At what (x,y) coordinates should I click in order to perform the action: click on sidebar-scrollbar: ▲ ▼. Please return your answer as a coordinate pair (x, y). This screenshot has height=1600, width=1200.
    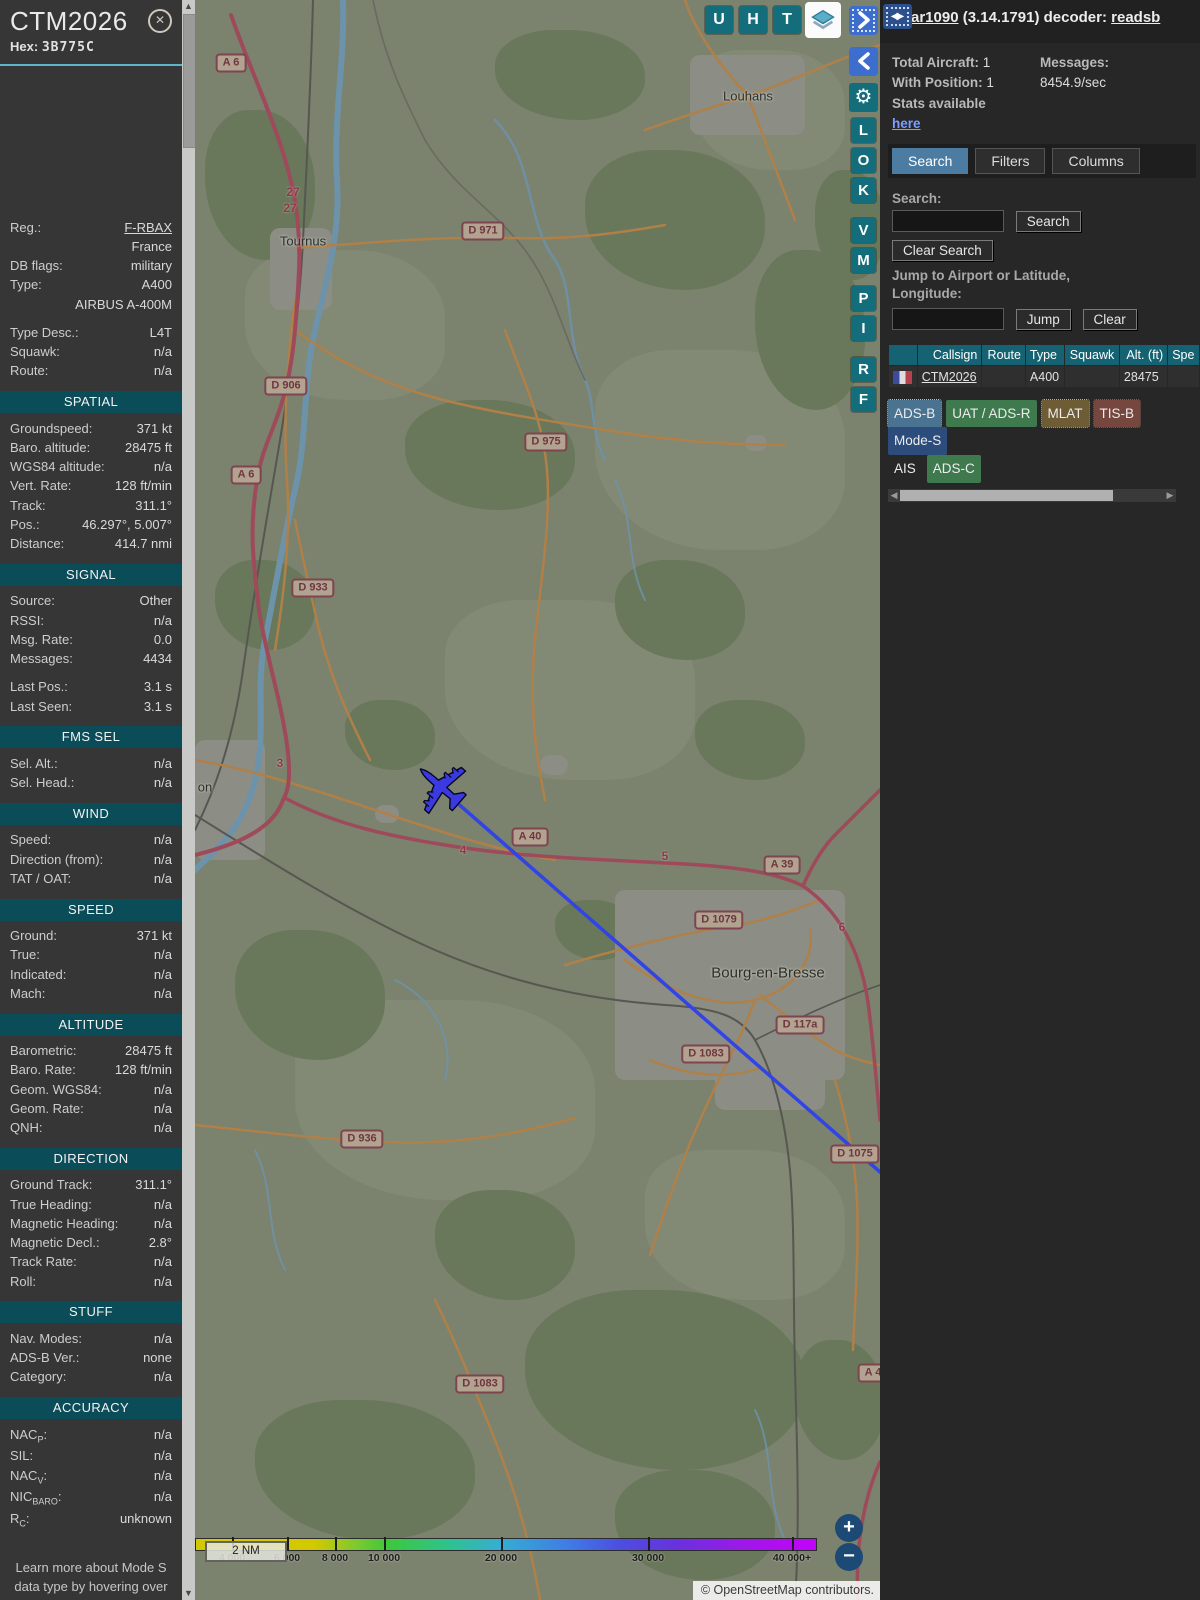
    Looking at the image, I should click on (189, 800).